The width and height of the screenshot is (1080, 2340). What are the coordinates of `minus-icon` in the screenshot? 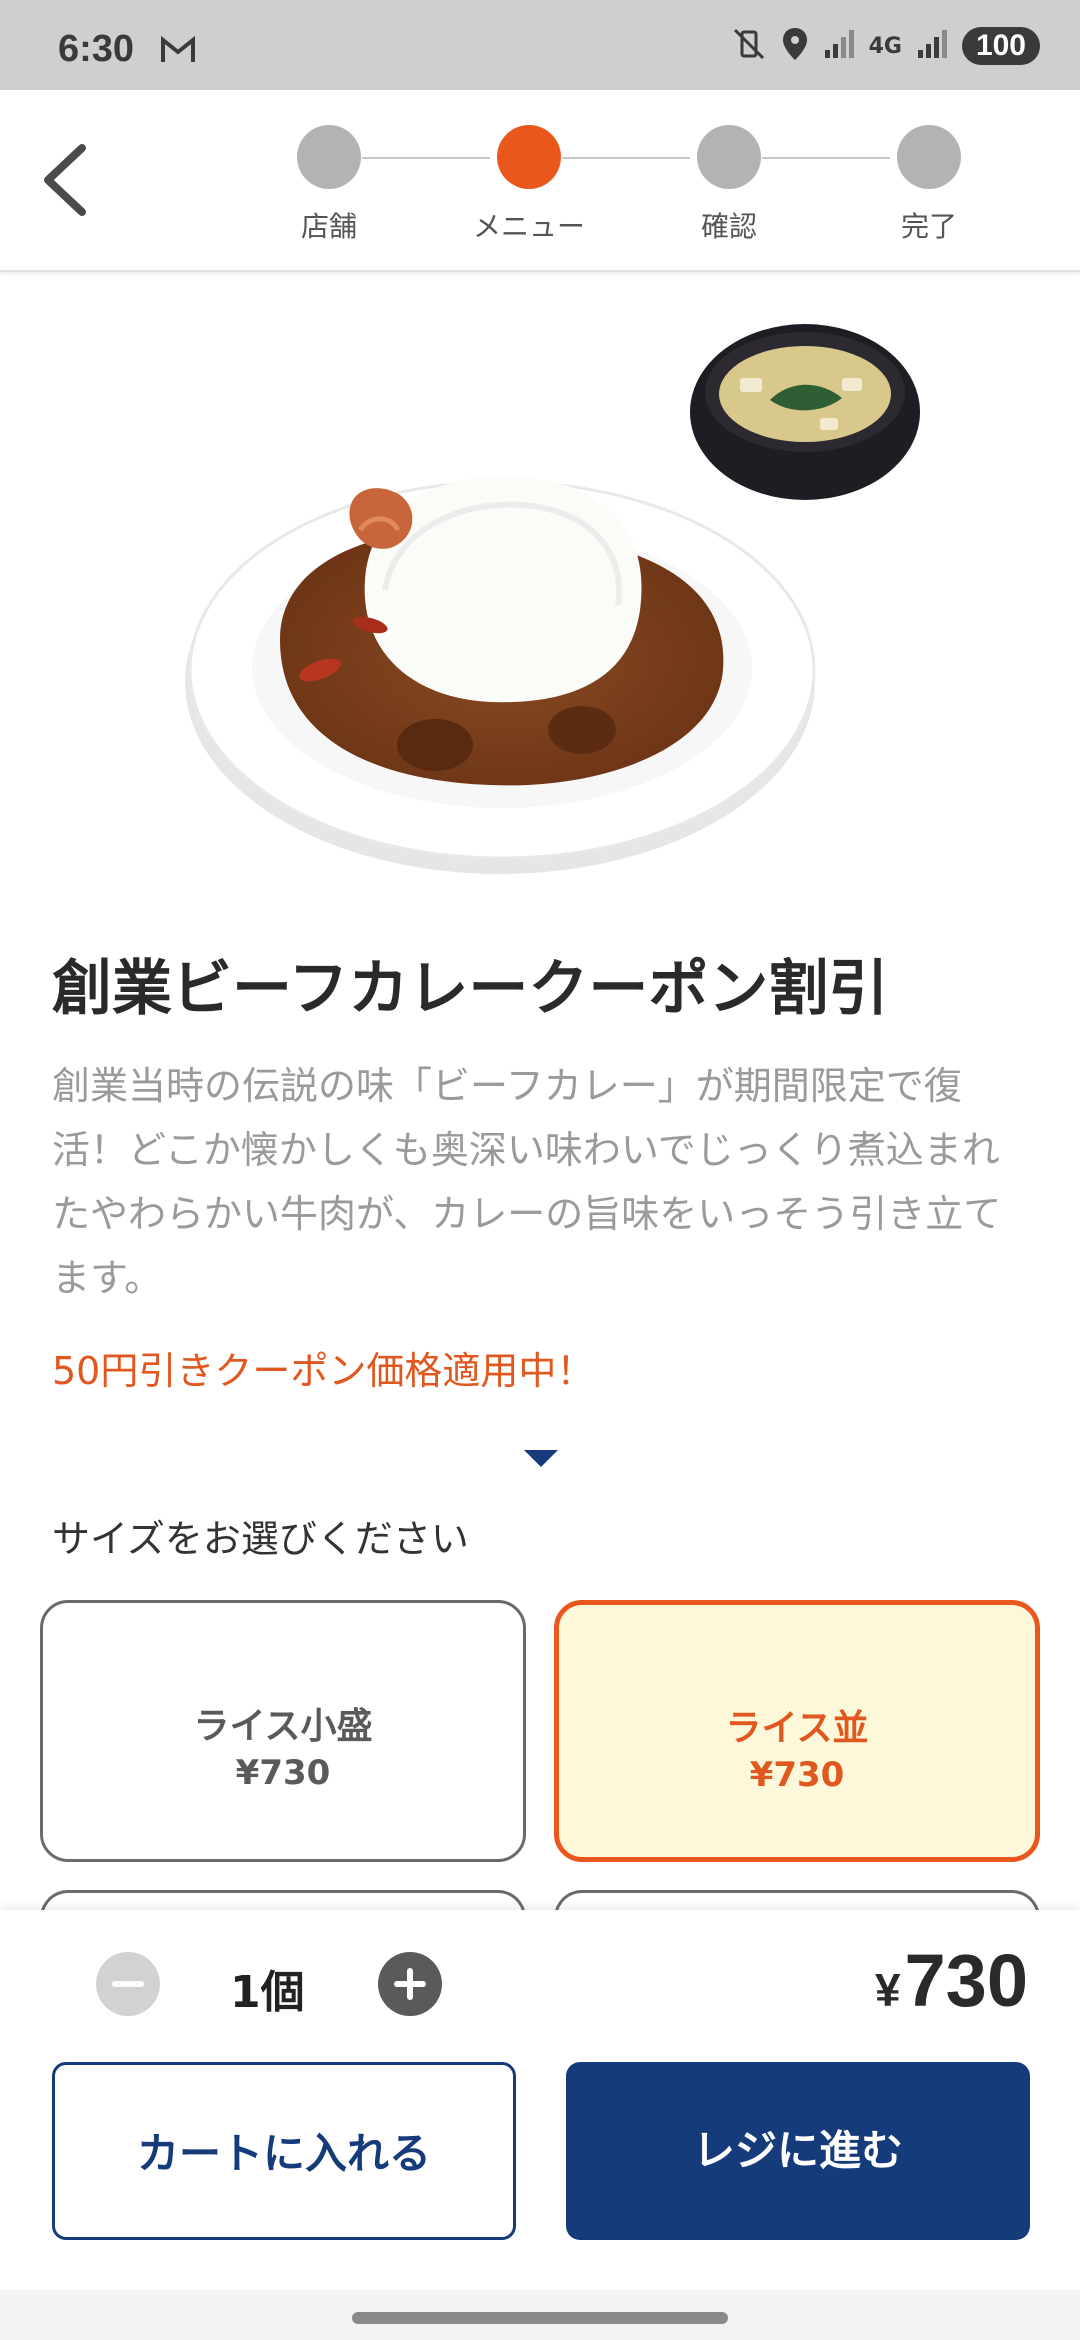 It's located at (128, 1984).